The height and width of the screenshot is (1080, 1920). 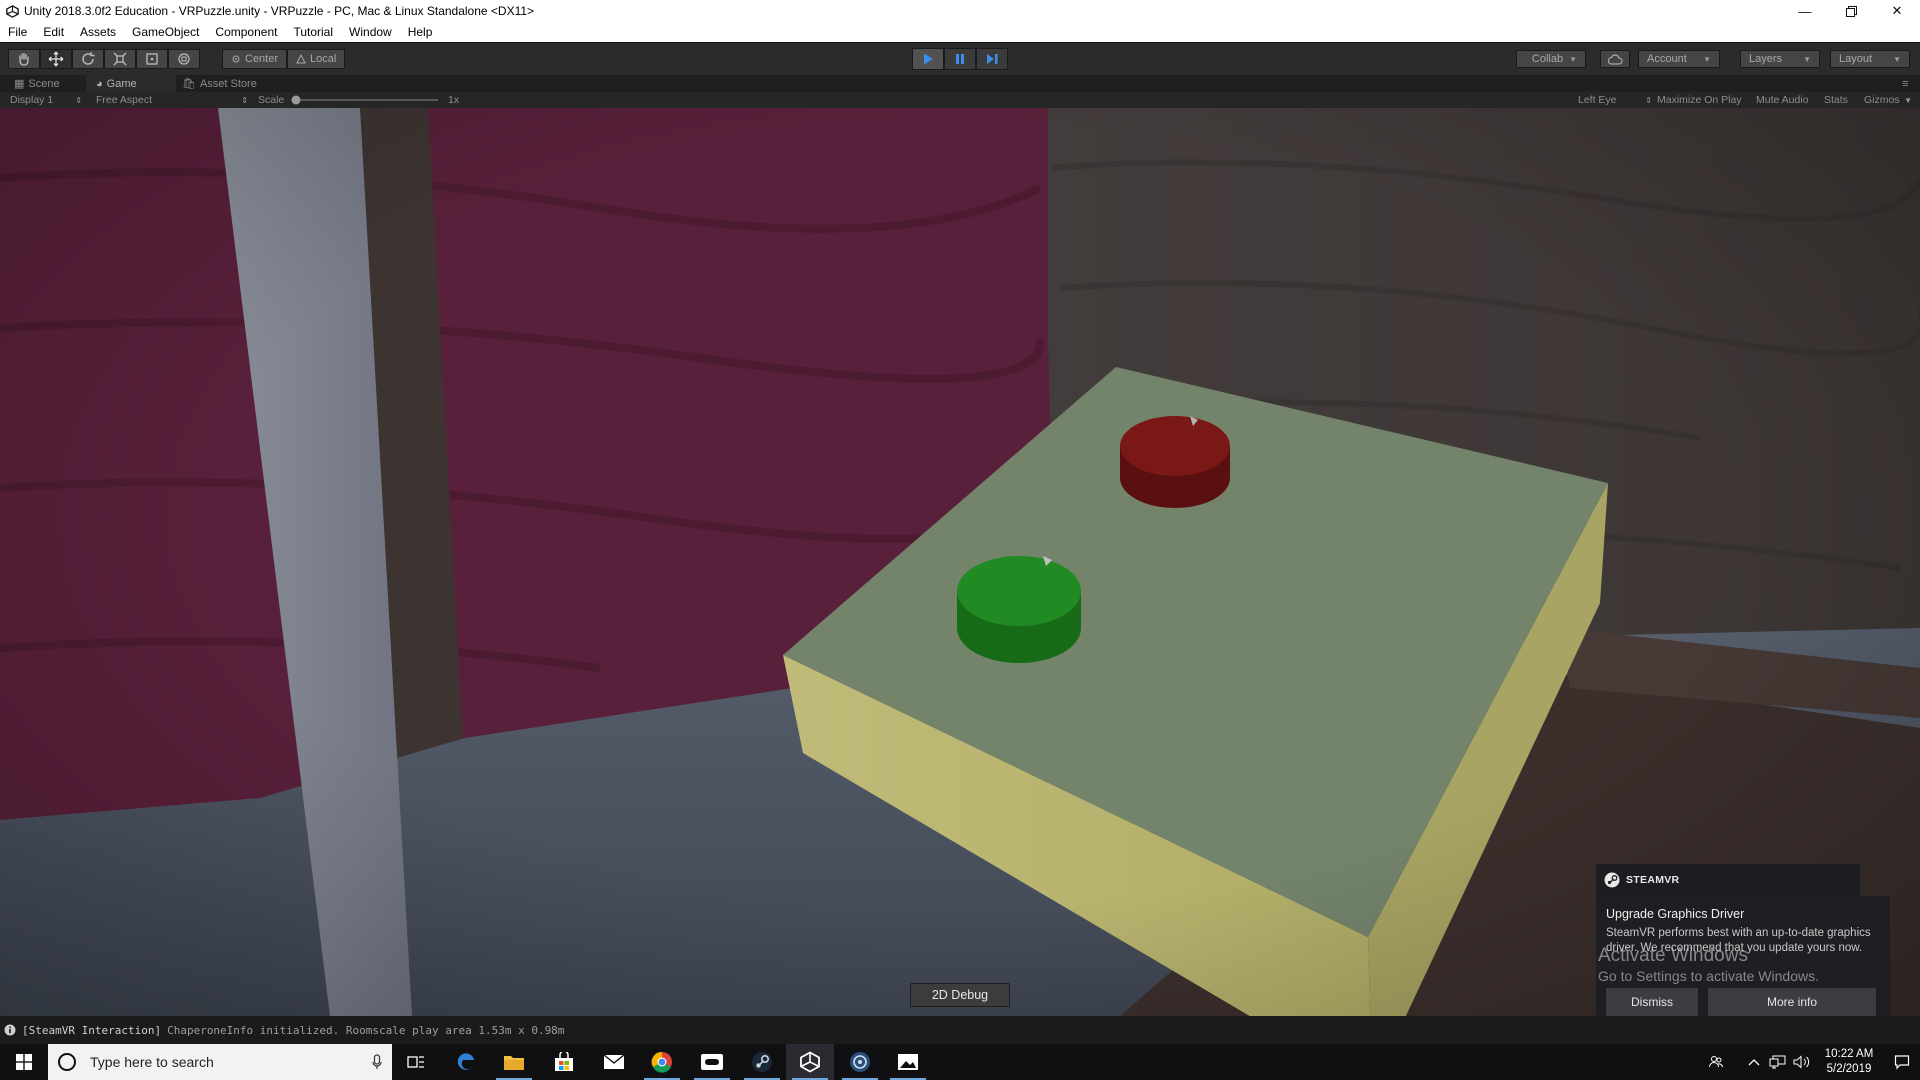 I want to click on cloud-icon, so click(x=1615, y=59).